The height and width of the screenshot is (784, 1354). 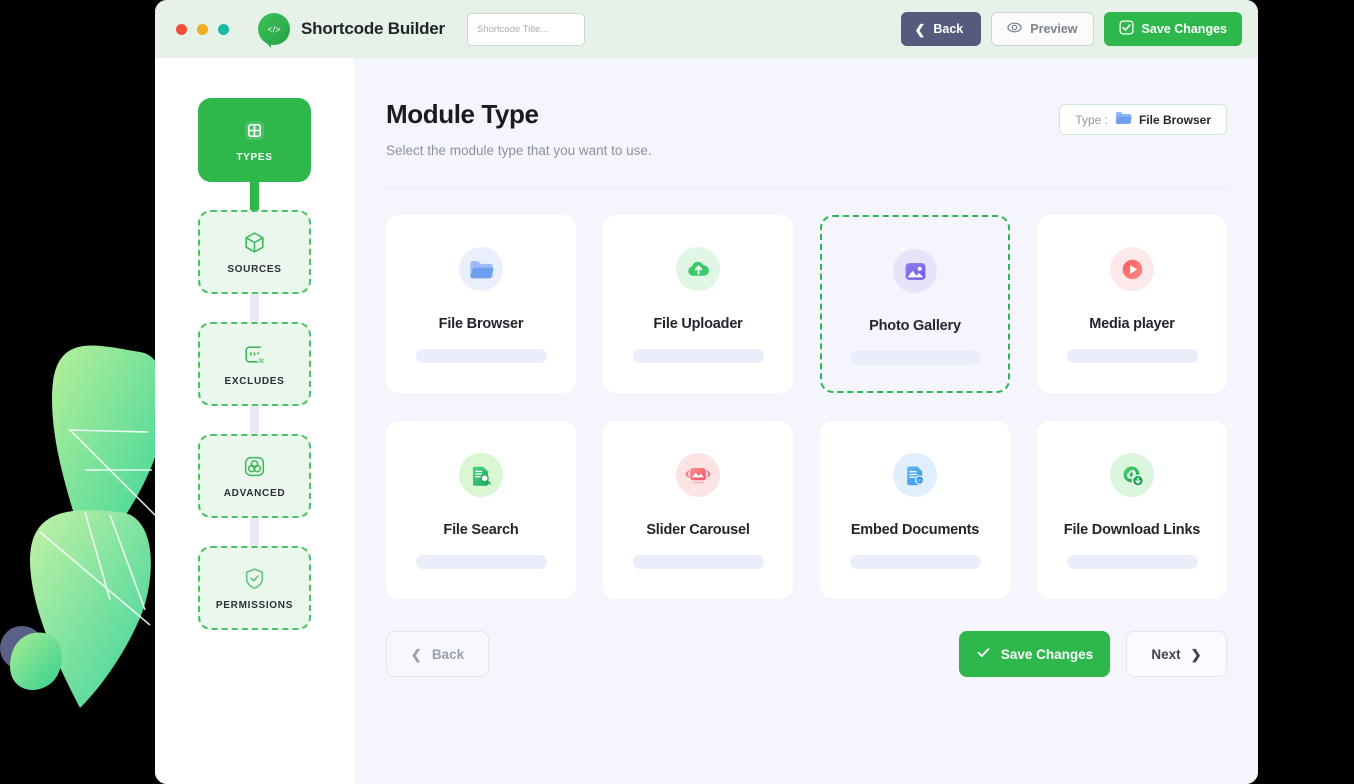 I want to click on eye-icon, so click(x=1014, y=29).